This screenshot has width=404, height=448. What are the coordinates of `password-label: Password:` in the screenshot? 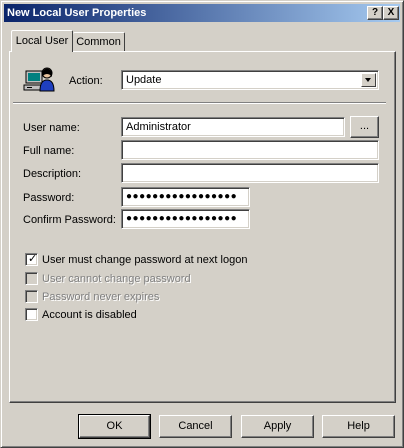 It's located at (49, 198).